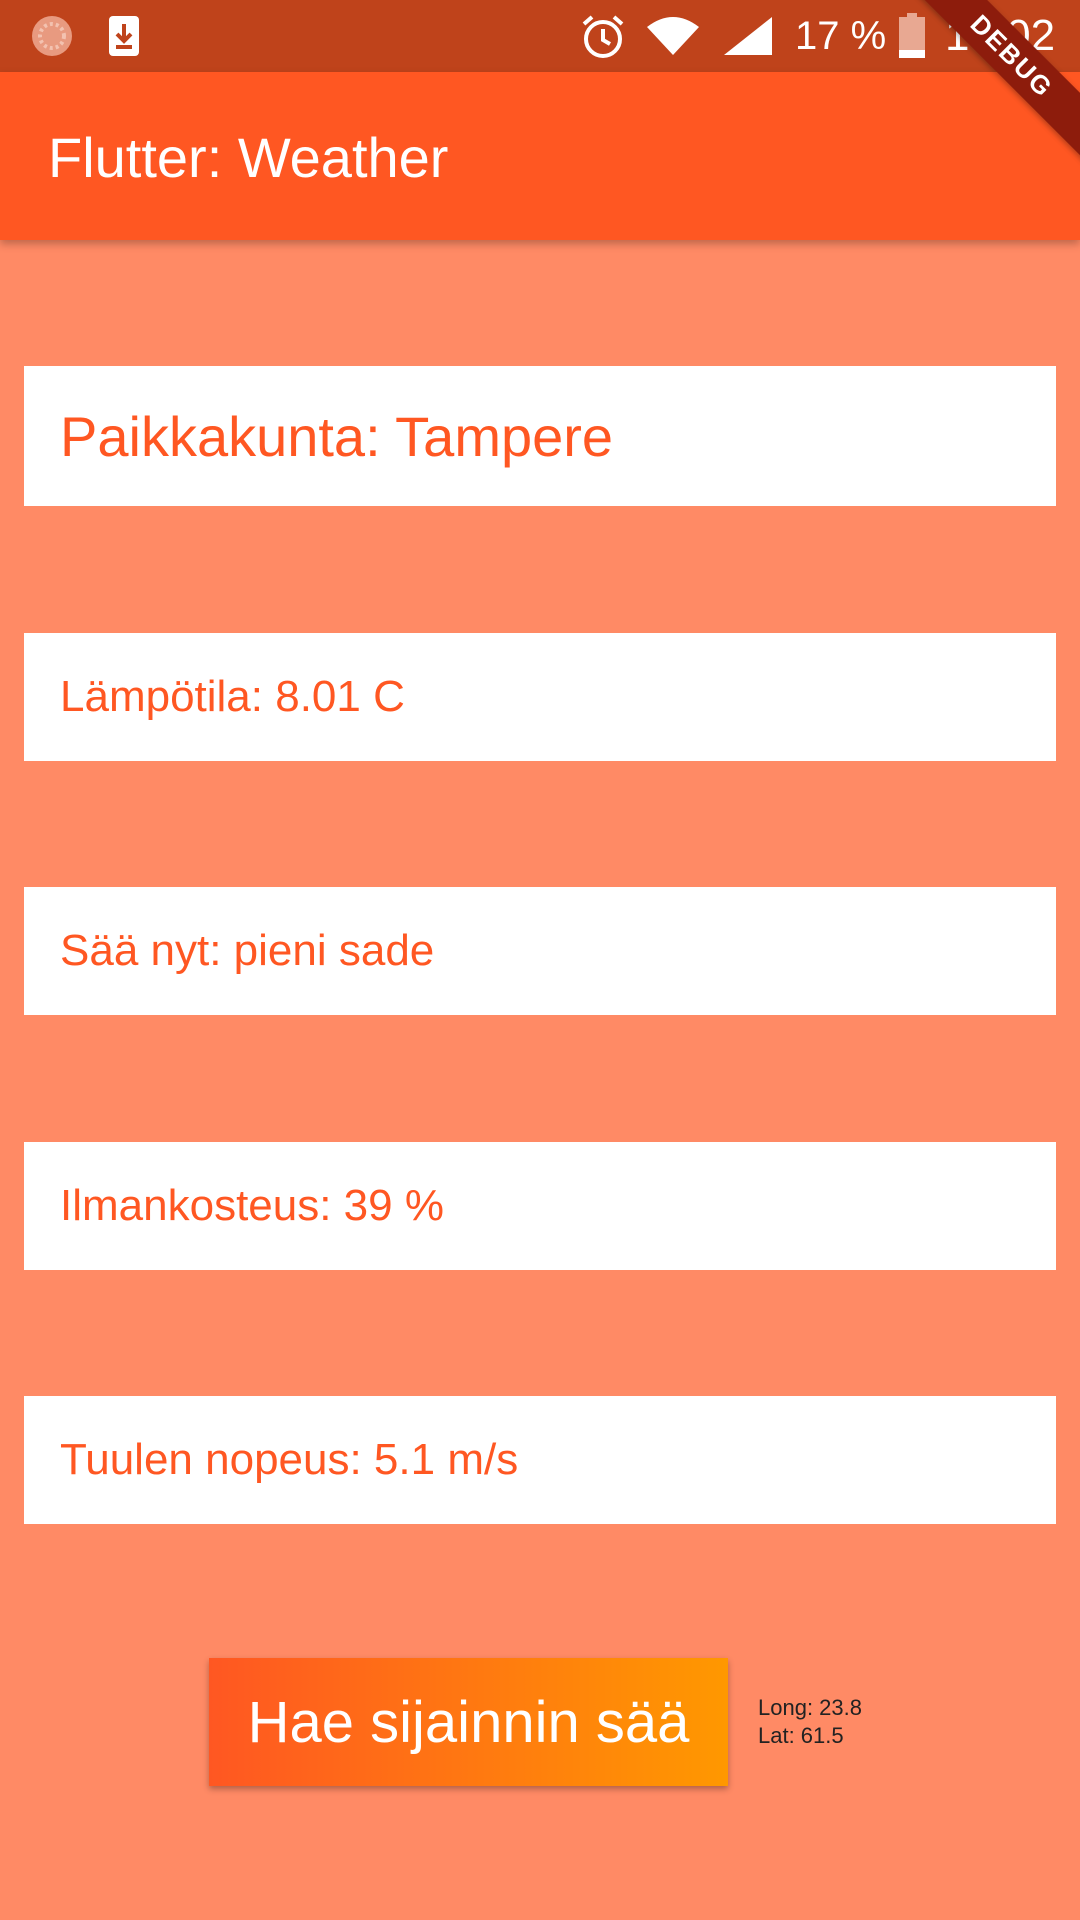  I want to click on alarm-icon, so click(603, 36).